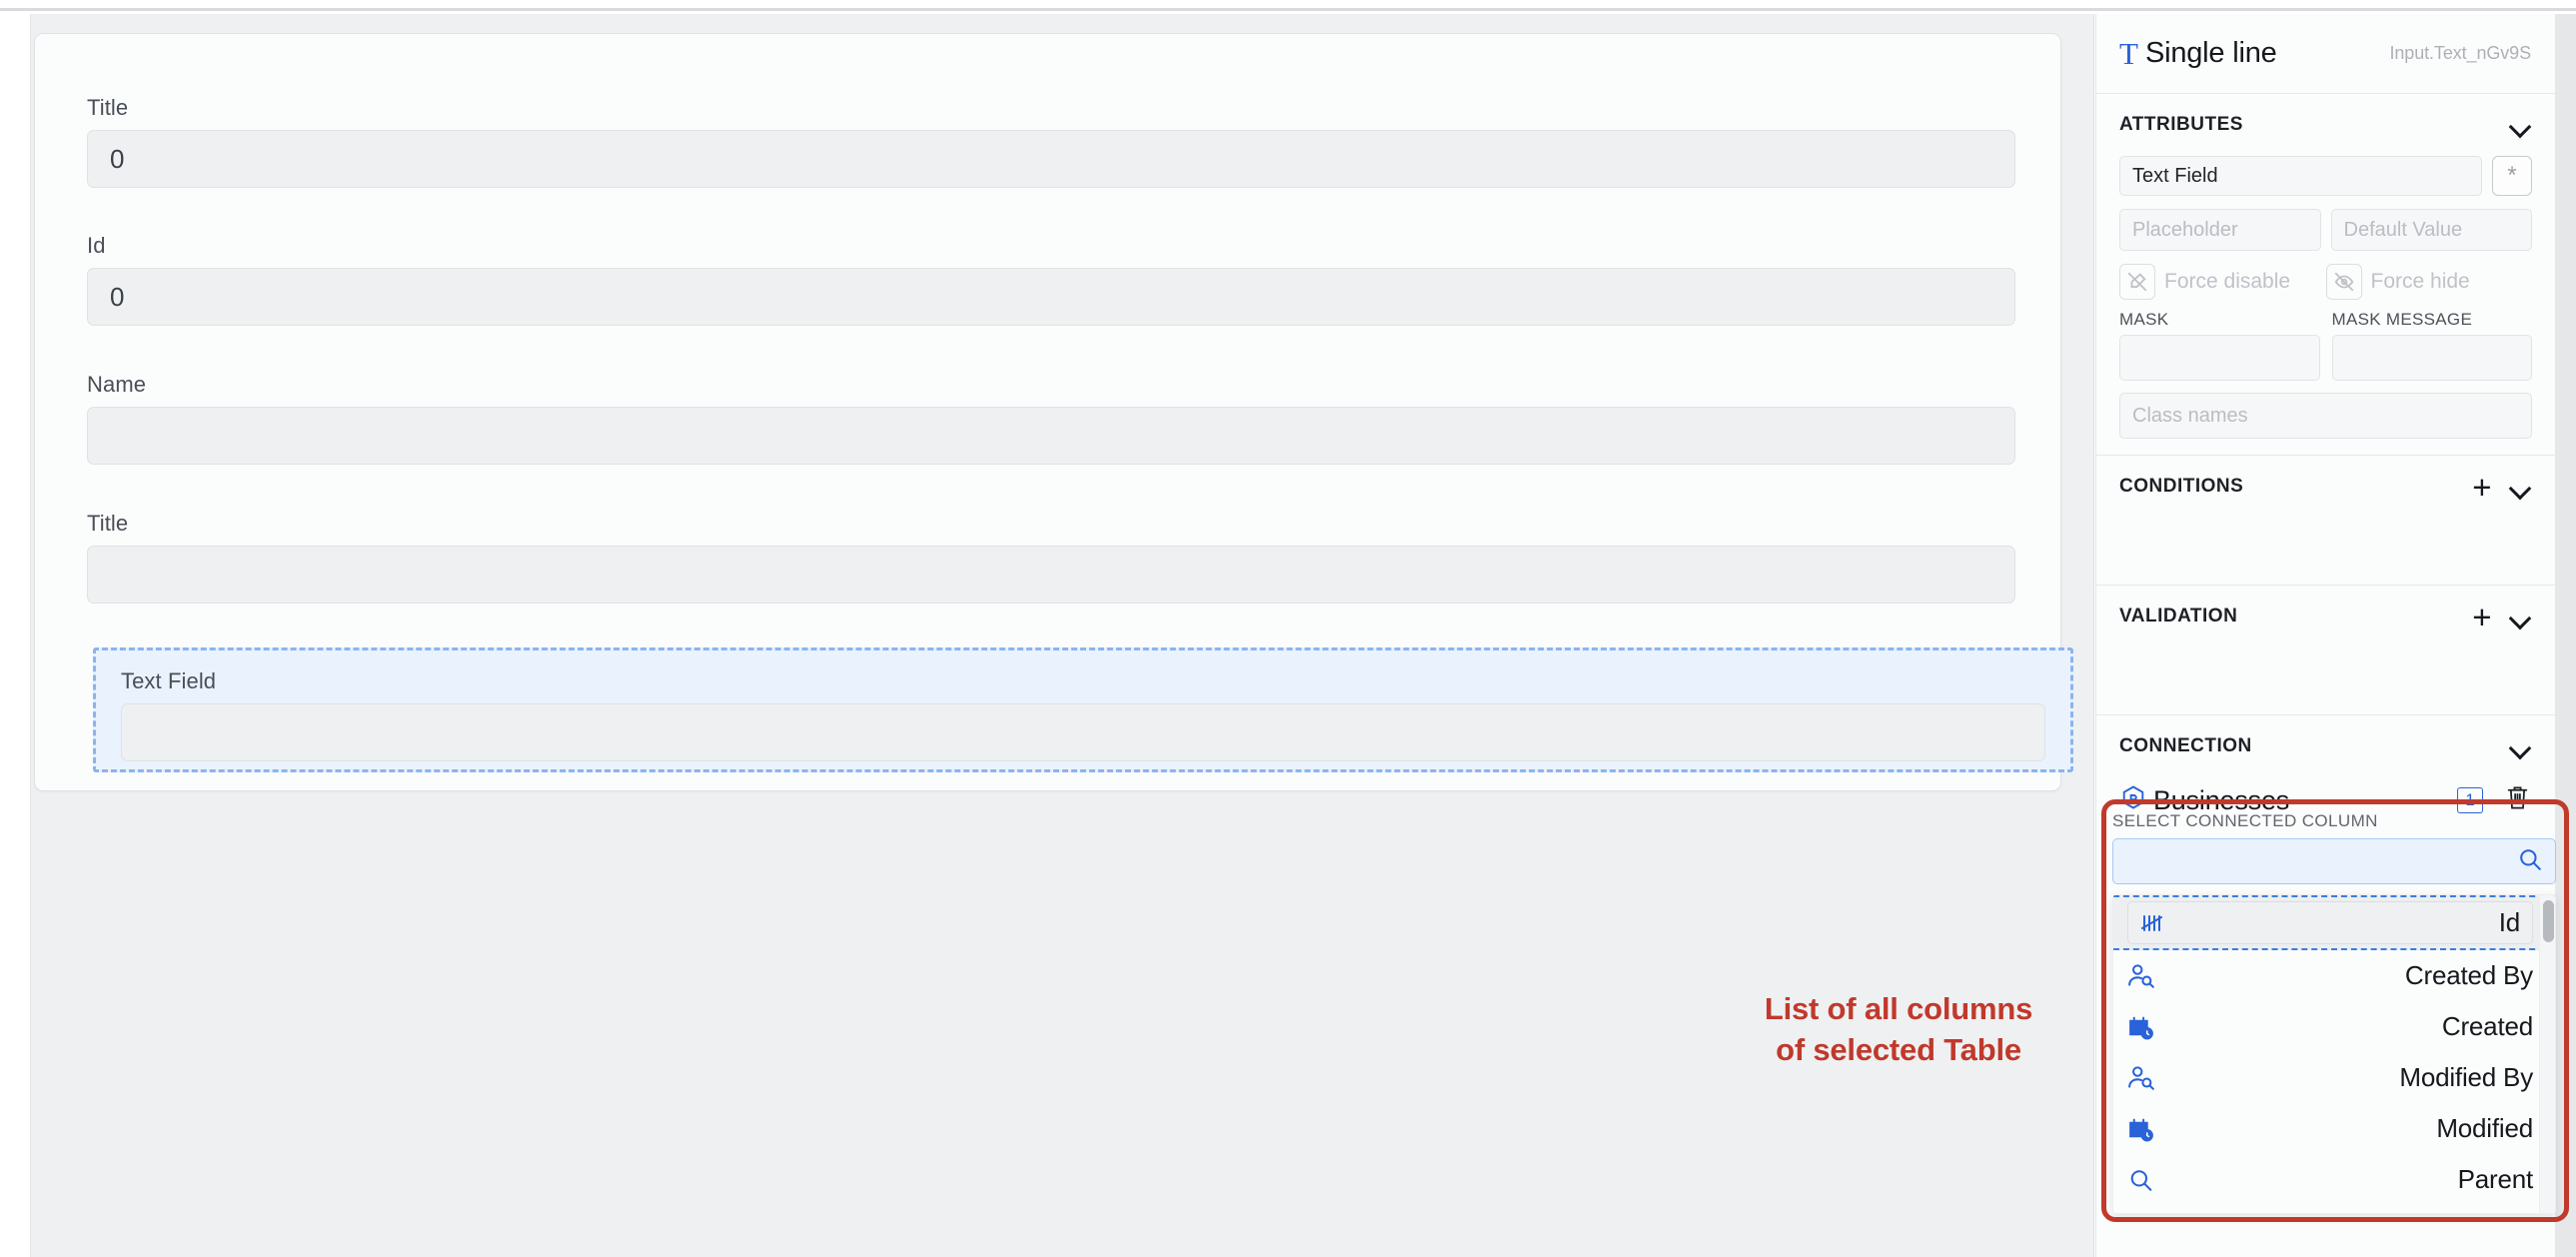 The image size is (2576, 1257). Describe the element at coordinates (2482, 487) in the screenshot. I see `add-condition-button: +` at that location.